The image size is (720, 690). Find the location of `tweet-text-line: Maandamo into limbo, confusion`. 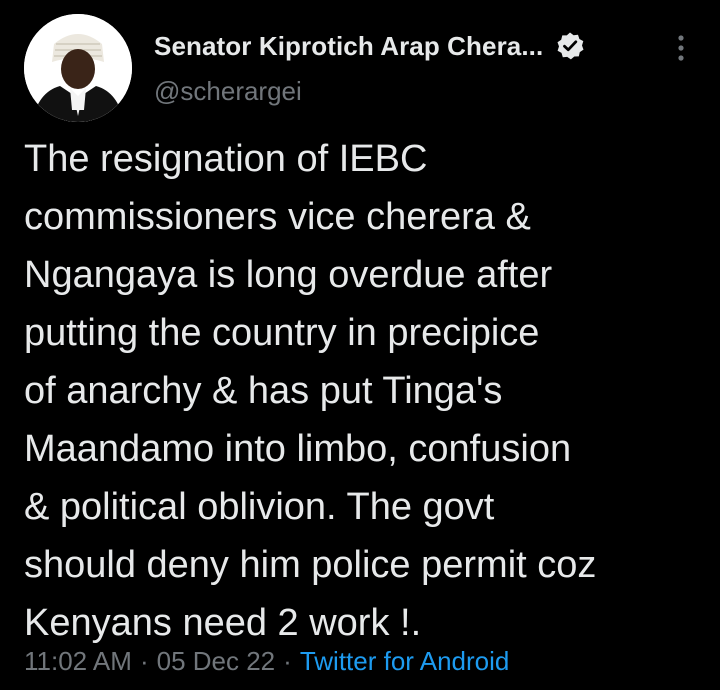

tweet-text-line: Maandamo into limbo, confusion is located at coordinates (298, 449).